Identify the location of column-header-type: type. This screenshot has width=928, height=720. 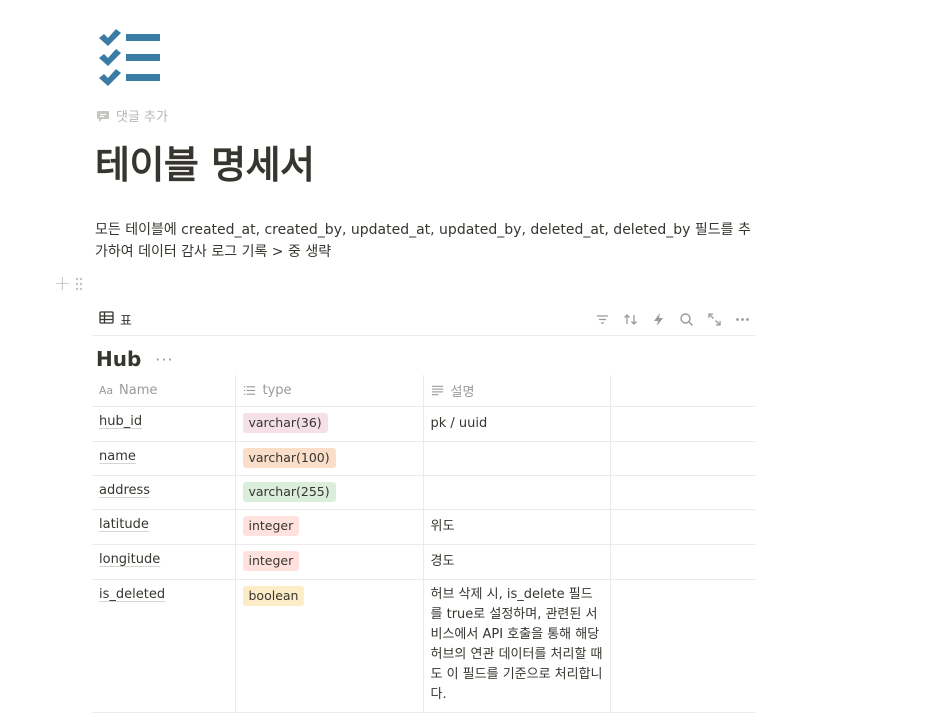
(328, 391).